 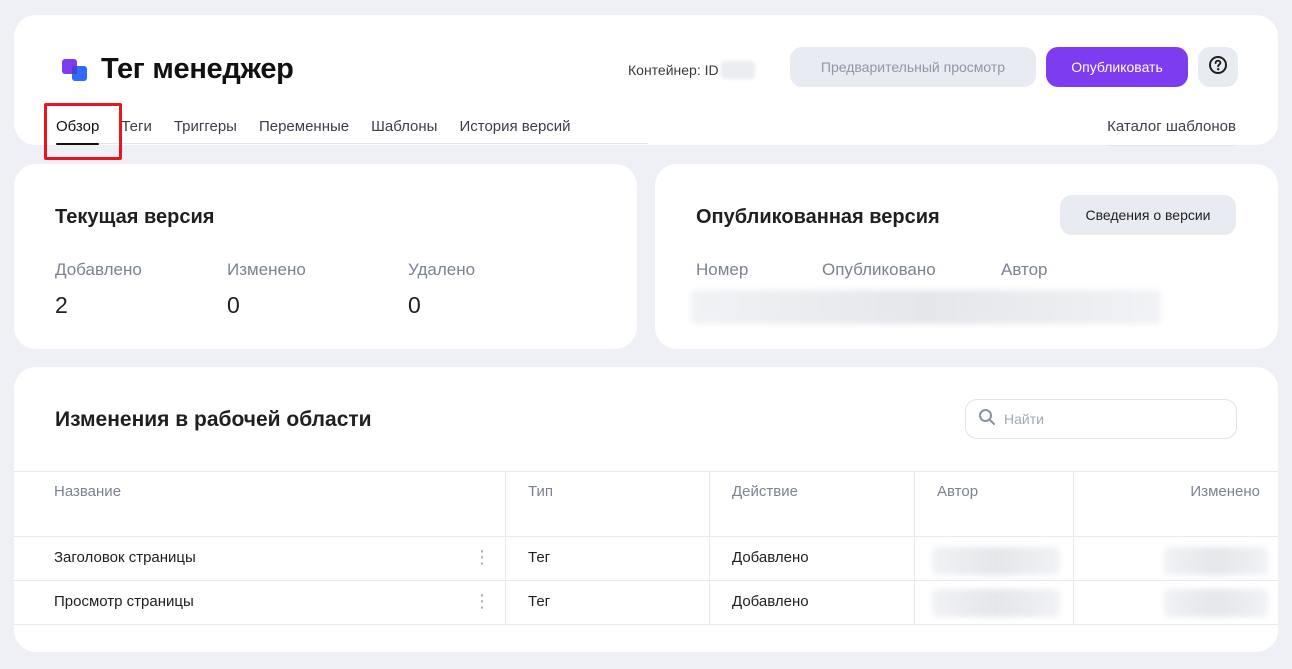 What do you see at coordinates (1104, 419) in the screenshot?
I see `search-input` at bounding box center [1104, 419].